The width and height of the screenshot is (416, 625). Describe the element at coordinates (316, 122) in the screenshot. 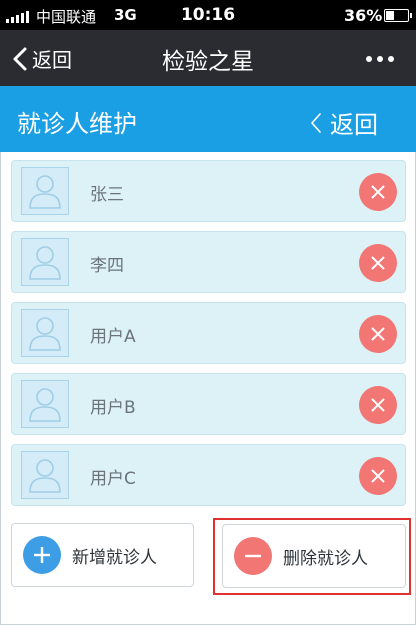

I see `chevron-left-icon` at that location.